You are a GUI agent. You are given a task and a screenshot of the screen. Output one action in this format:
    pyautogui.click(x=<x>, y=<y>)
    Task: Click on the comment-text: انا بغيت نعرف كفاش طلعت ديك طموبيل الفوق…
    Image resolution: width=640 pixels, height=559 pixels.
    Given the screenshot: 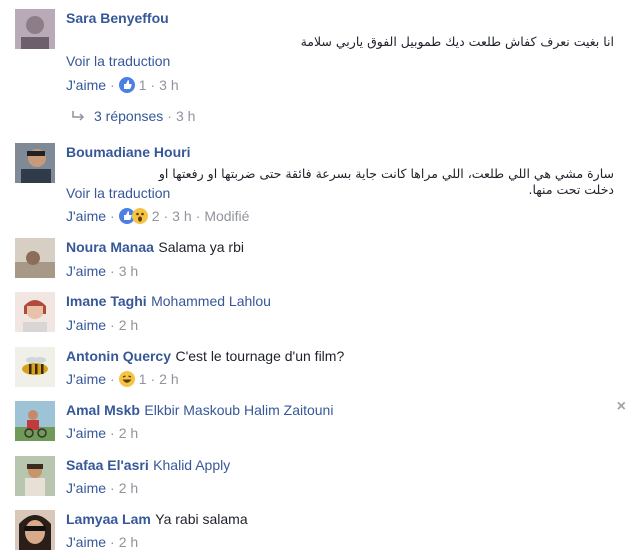 What is the action you would take?
    pyautogui.click(x=457, y=41)
    